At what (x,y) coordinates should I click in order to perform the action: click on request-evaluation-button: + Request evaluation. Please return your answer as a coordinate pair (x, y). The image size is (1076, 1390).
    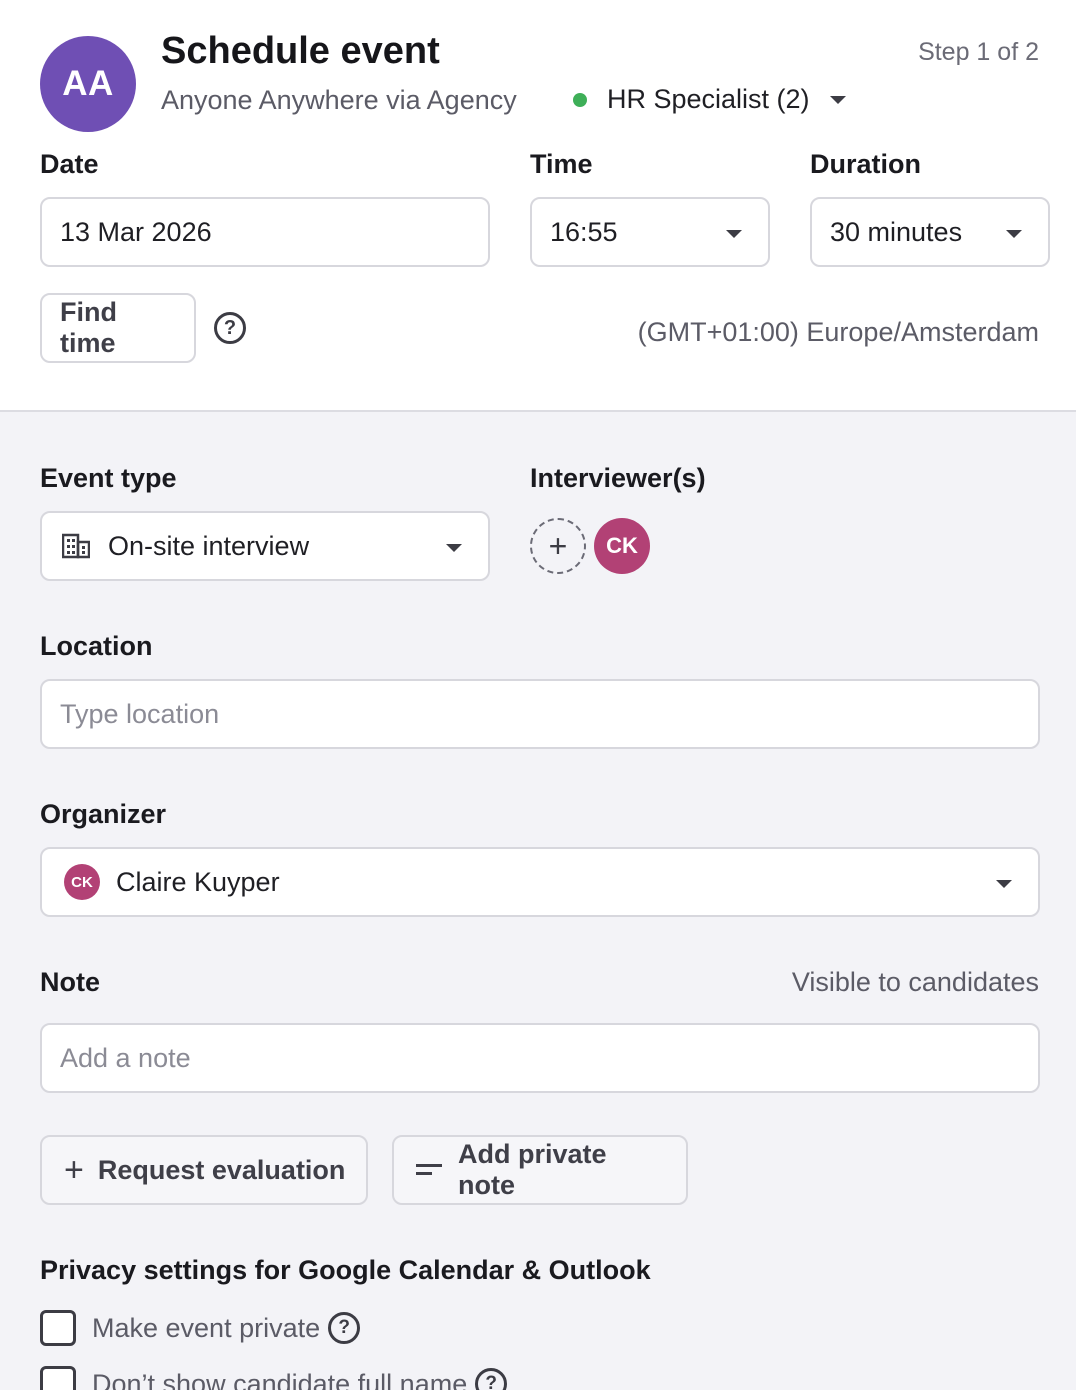
    Looking at the image, I should click on (204, 1170).